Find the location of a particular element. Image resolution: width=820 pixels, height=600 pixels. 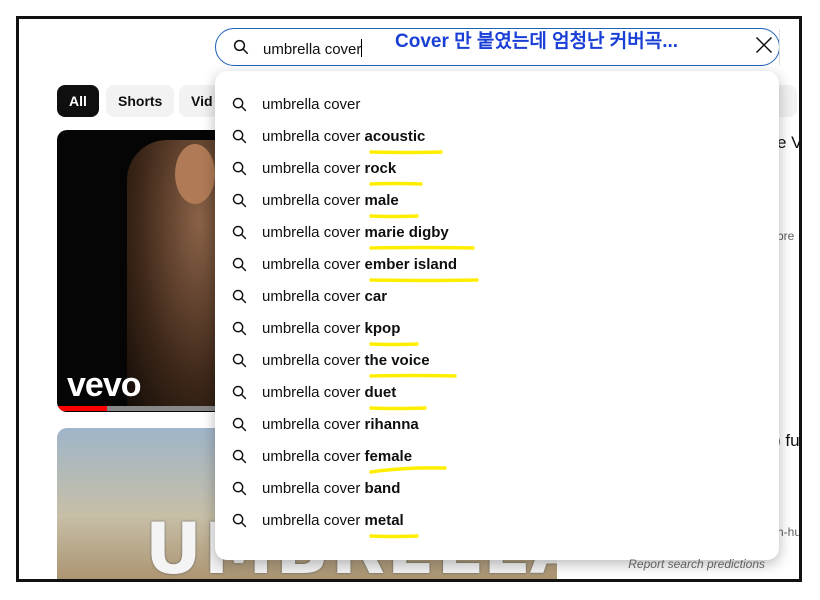

suggestion-item: umbrella cover the voice is located at coordinates (497, 361).